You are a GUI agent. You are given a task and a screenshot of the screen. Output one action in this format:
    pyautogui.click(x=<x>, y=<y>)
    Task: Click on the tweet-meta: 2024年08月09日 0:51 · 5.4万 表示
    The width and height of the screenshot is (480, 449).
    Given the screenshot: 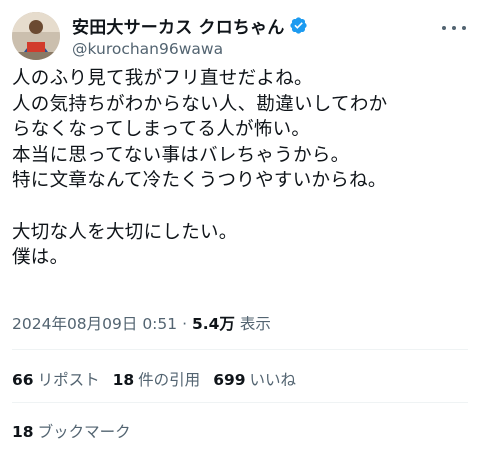 What is the action you would take?
    pyautogui.click(x=141, y=323)
    